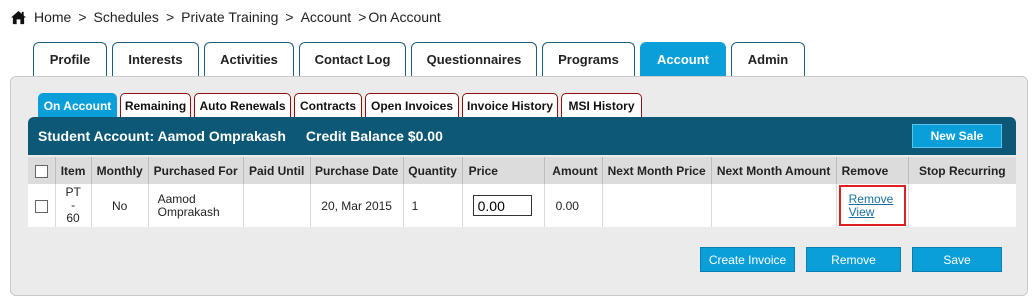 The height and width of the screenshot is (305, 1035). What do you see at coordinates (52, 17) in the screenshot?
I see `breadcrumb-home: Home` at bounding box center [52, 17].